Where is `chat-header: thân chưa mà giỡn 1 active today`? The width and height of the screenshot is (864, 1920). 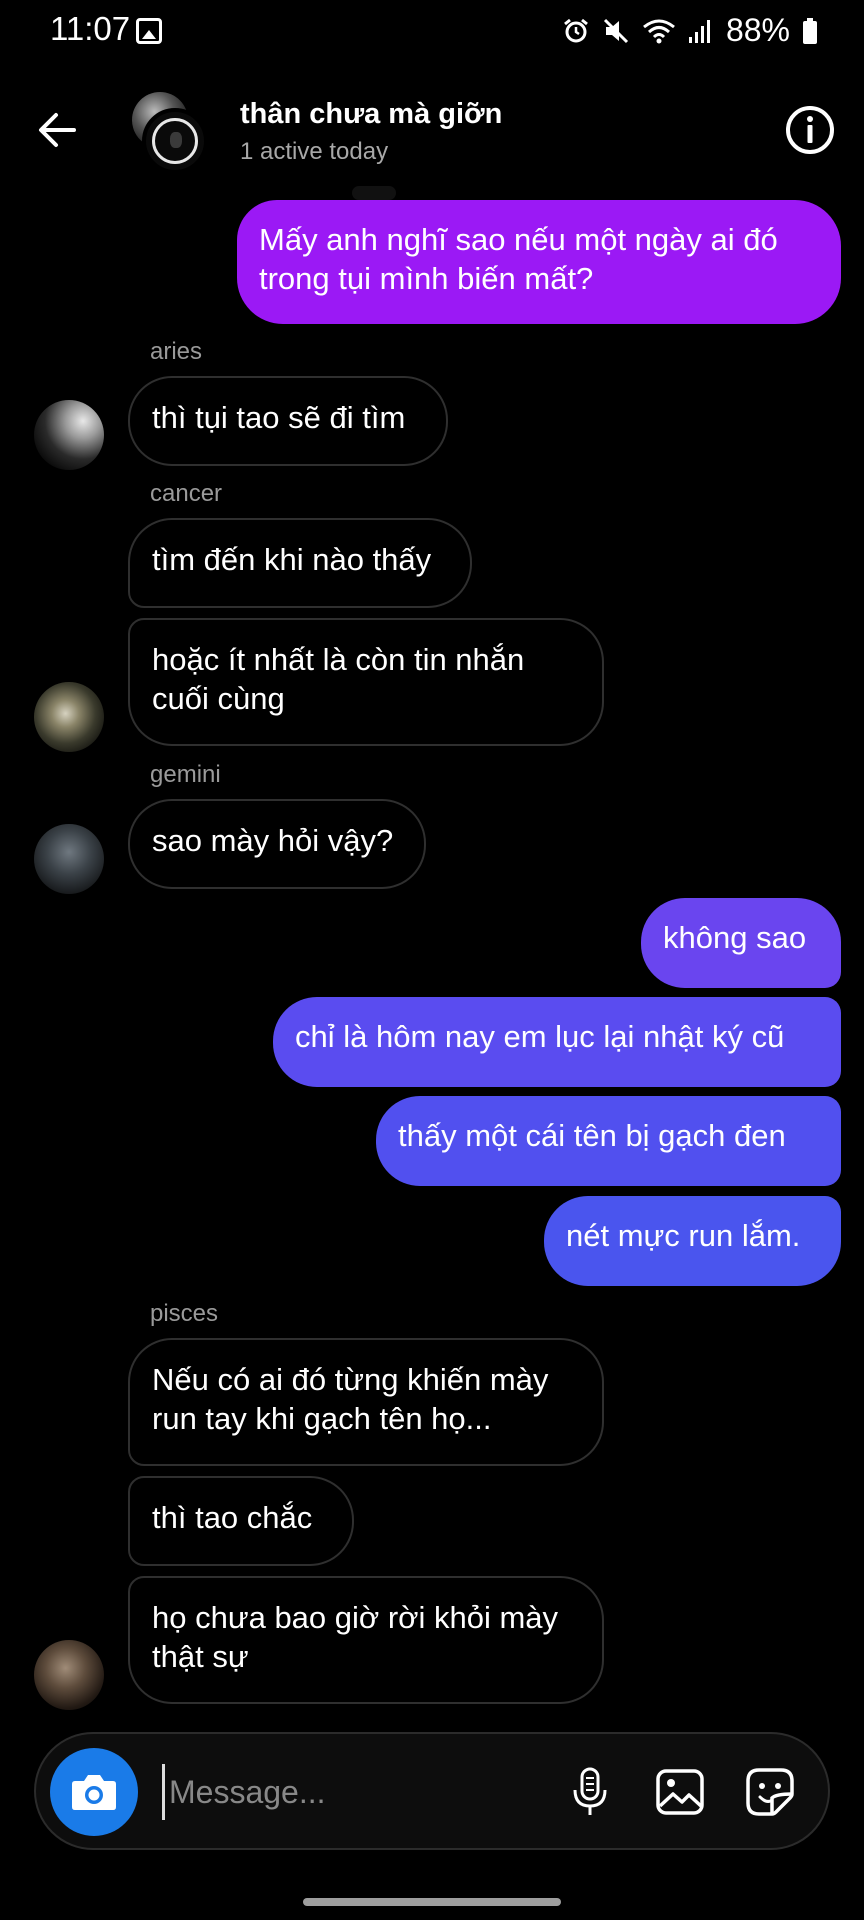 chat-header: thân chưa mà giỡn 1 active today is located at coordinates (432, 134).